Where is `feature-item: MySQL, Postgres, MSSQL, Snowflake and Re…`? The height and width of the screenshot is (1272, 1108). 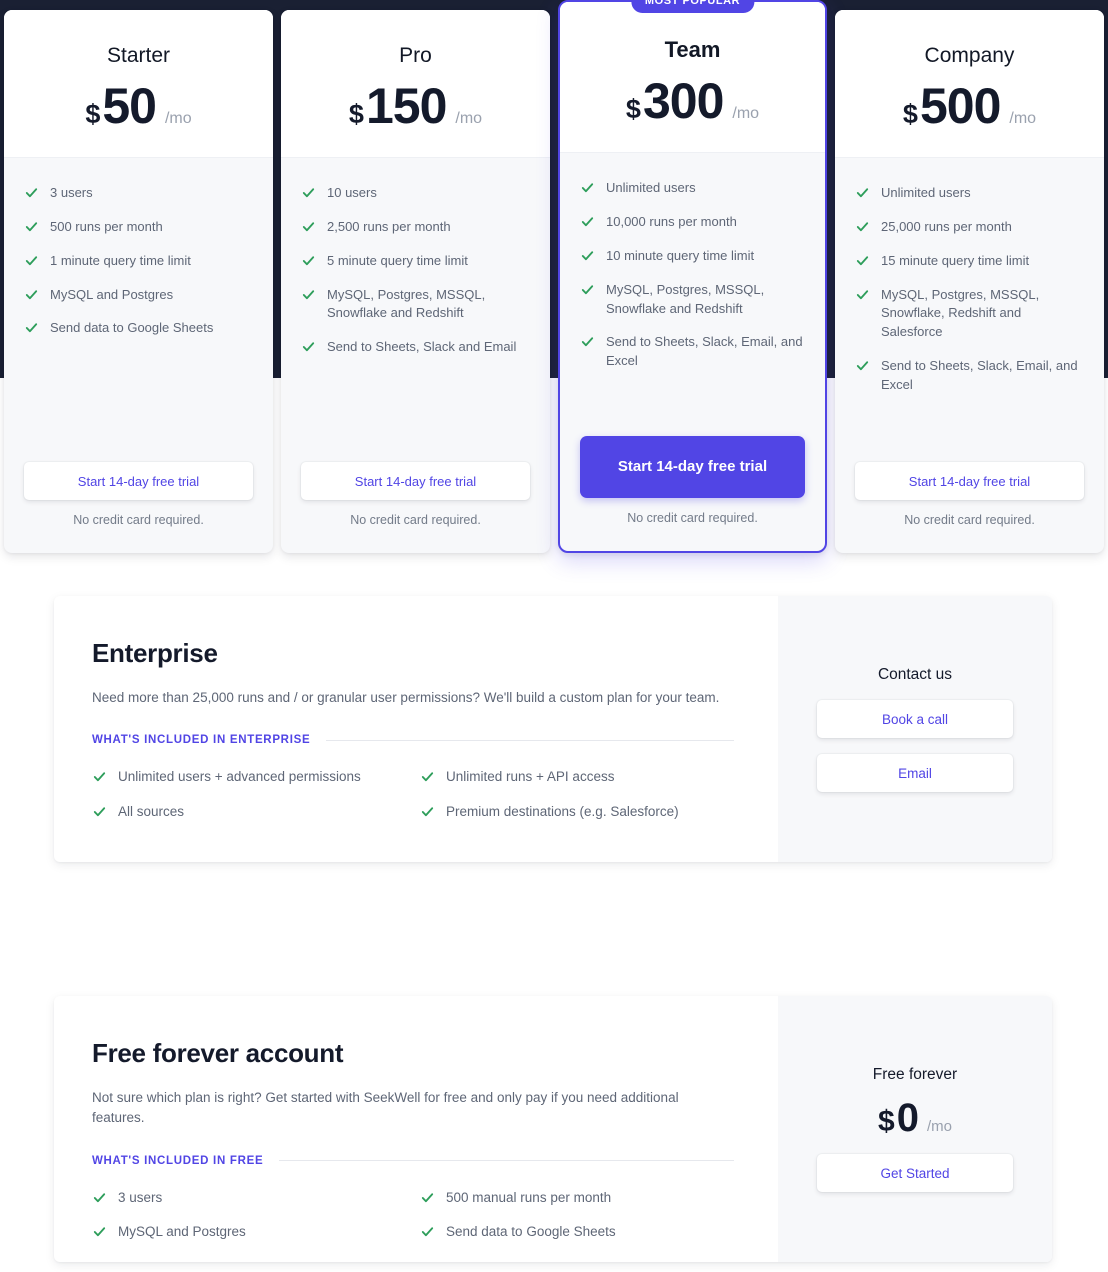 feature-item: MySQL, Postgres, MSSQL, Snowflake and Re… is located at coordinates (415, 305).